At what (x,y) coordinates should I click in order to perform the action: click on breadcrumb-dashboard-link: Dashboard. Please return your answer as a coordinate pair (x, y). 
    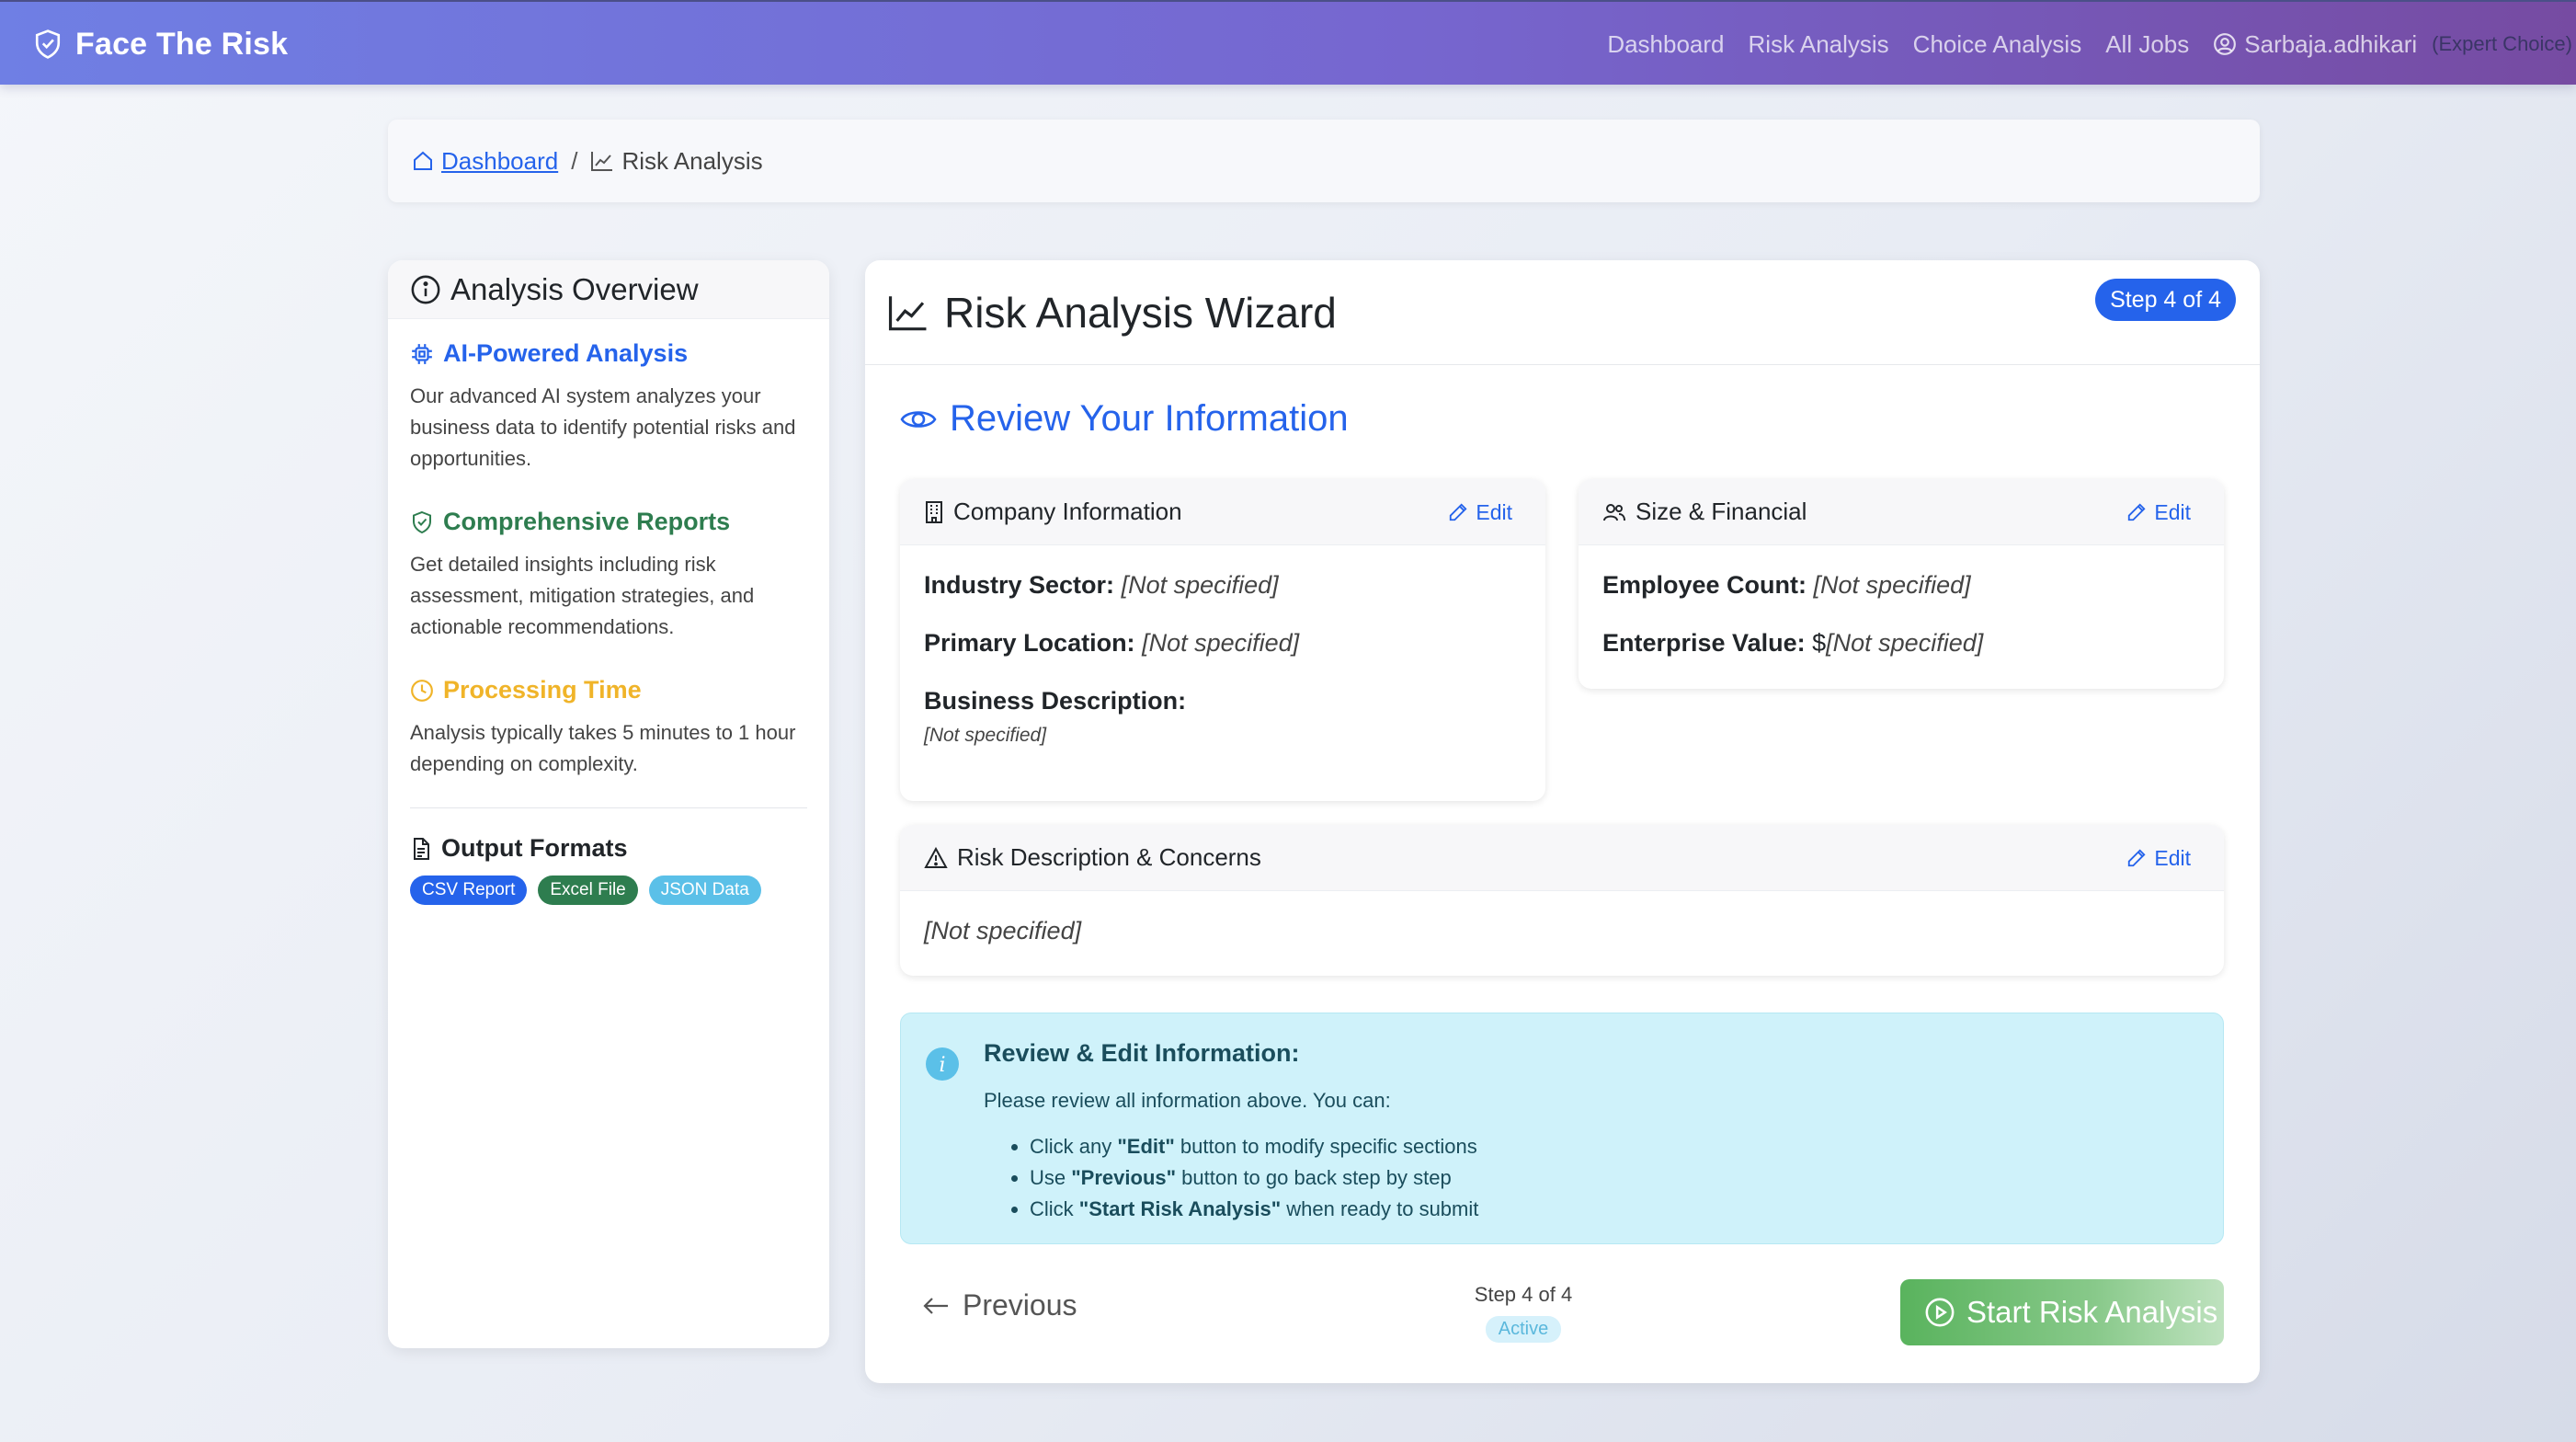
    Looking at the image, I should click on (485, 161).